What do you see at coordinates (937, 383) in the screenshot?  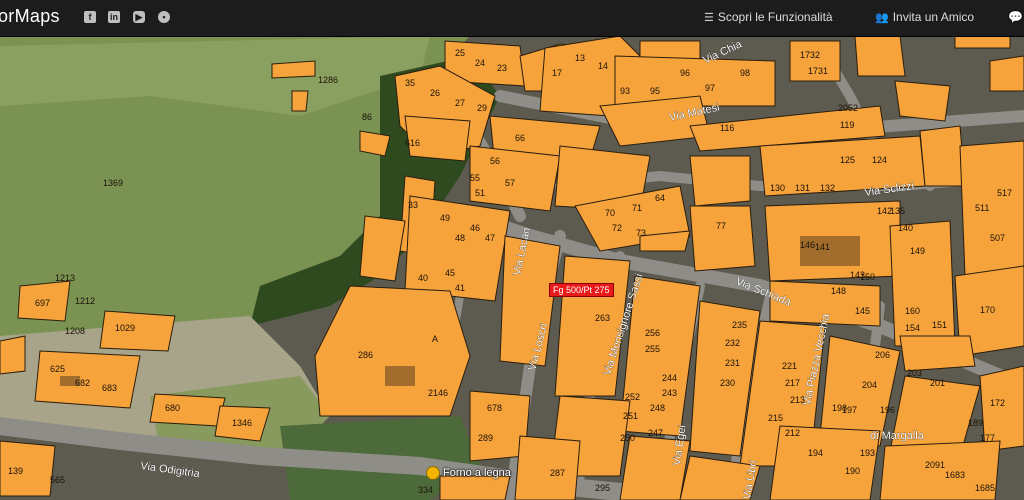 I see `parcel-number: 201` at bounding box center [937, 383].